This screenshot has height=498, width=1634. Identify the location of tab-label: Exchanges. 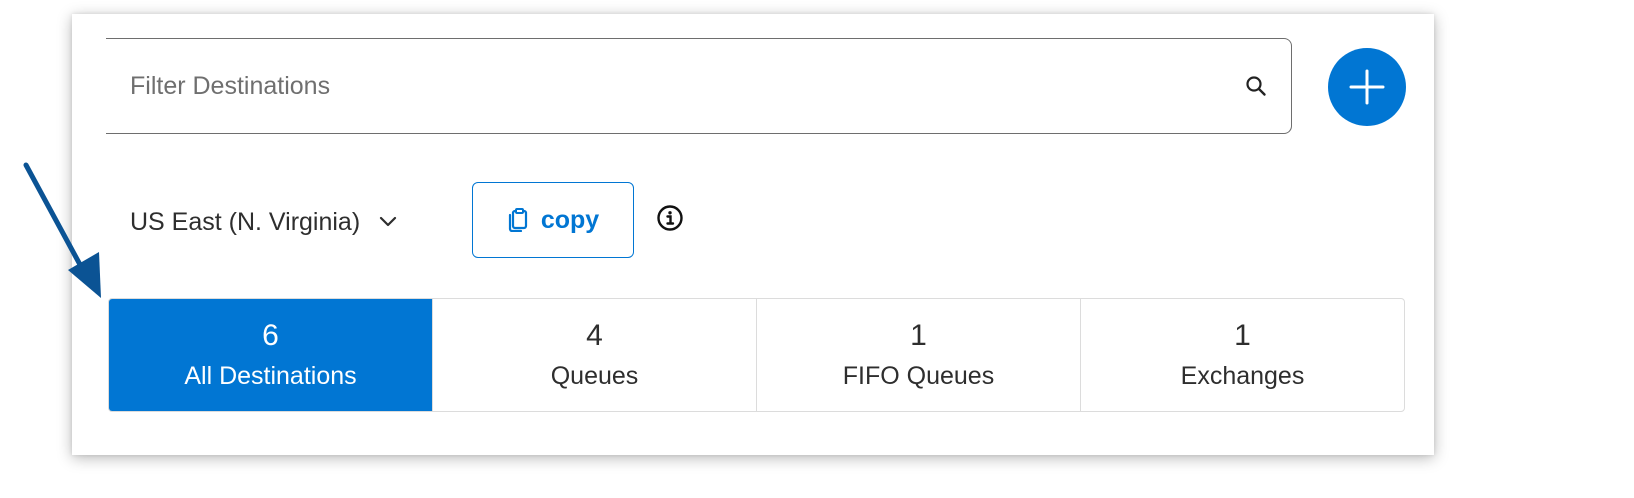
(1242, 376).